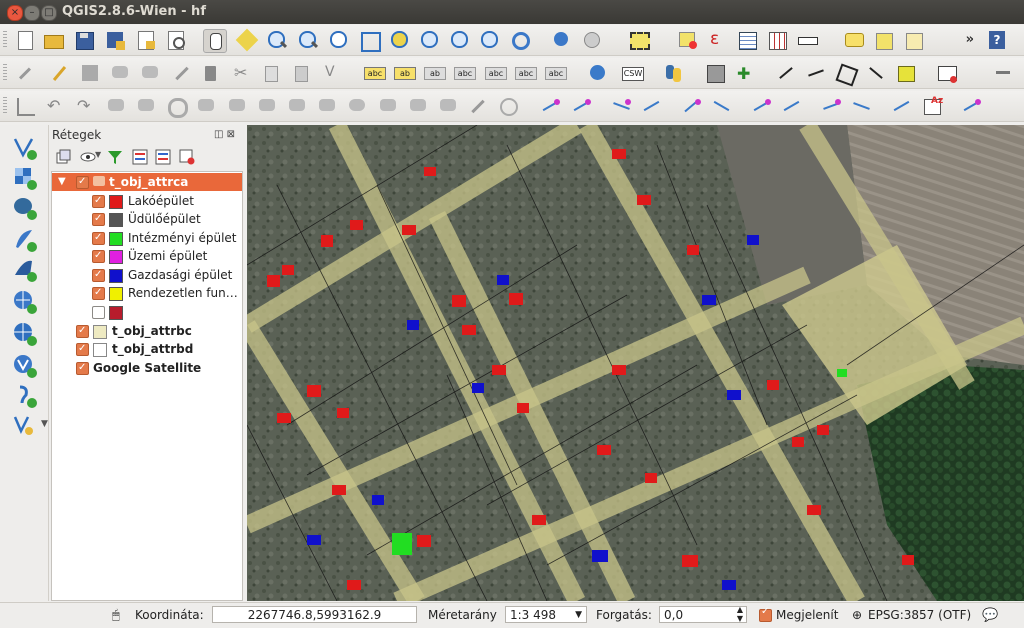  I want to click on zoom-full-icon, so click(369, 40).